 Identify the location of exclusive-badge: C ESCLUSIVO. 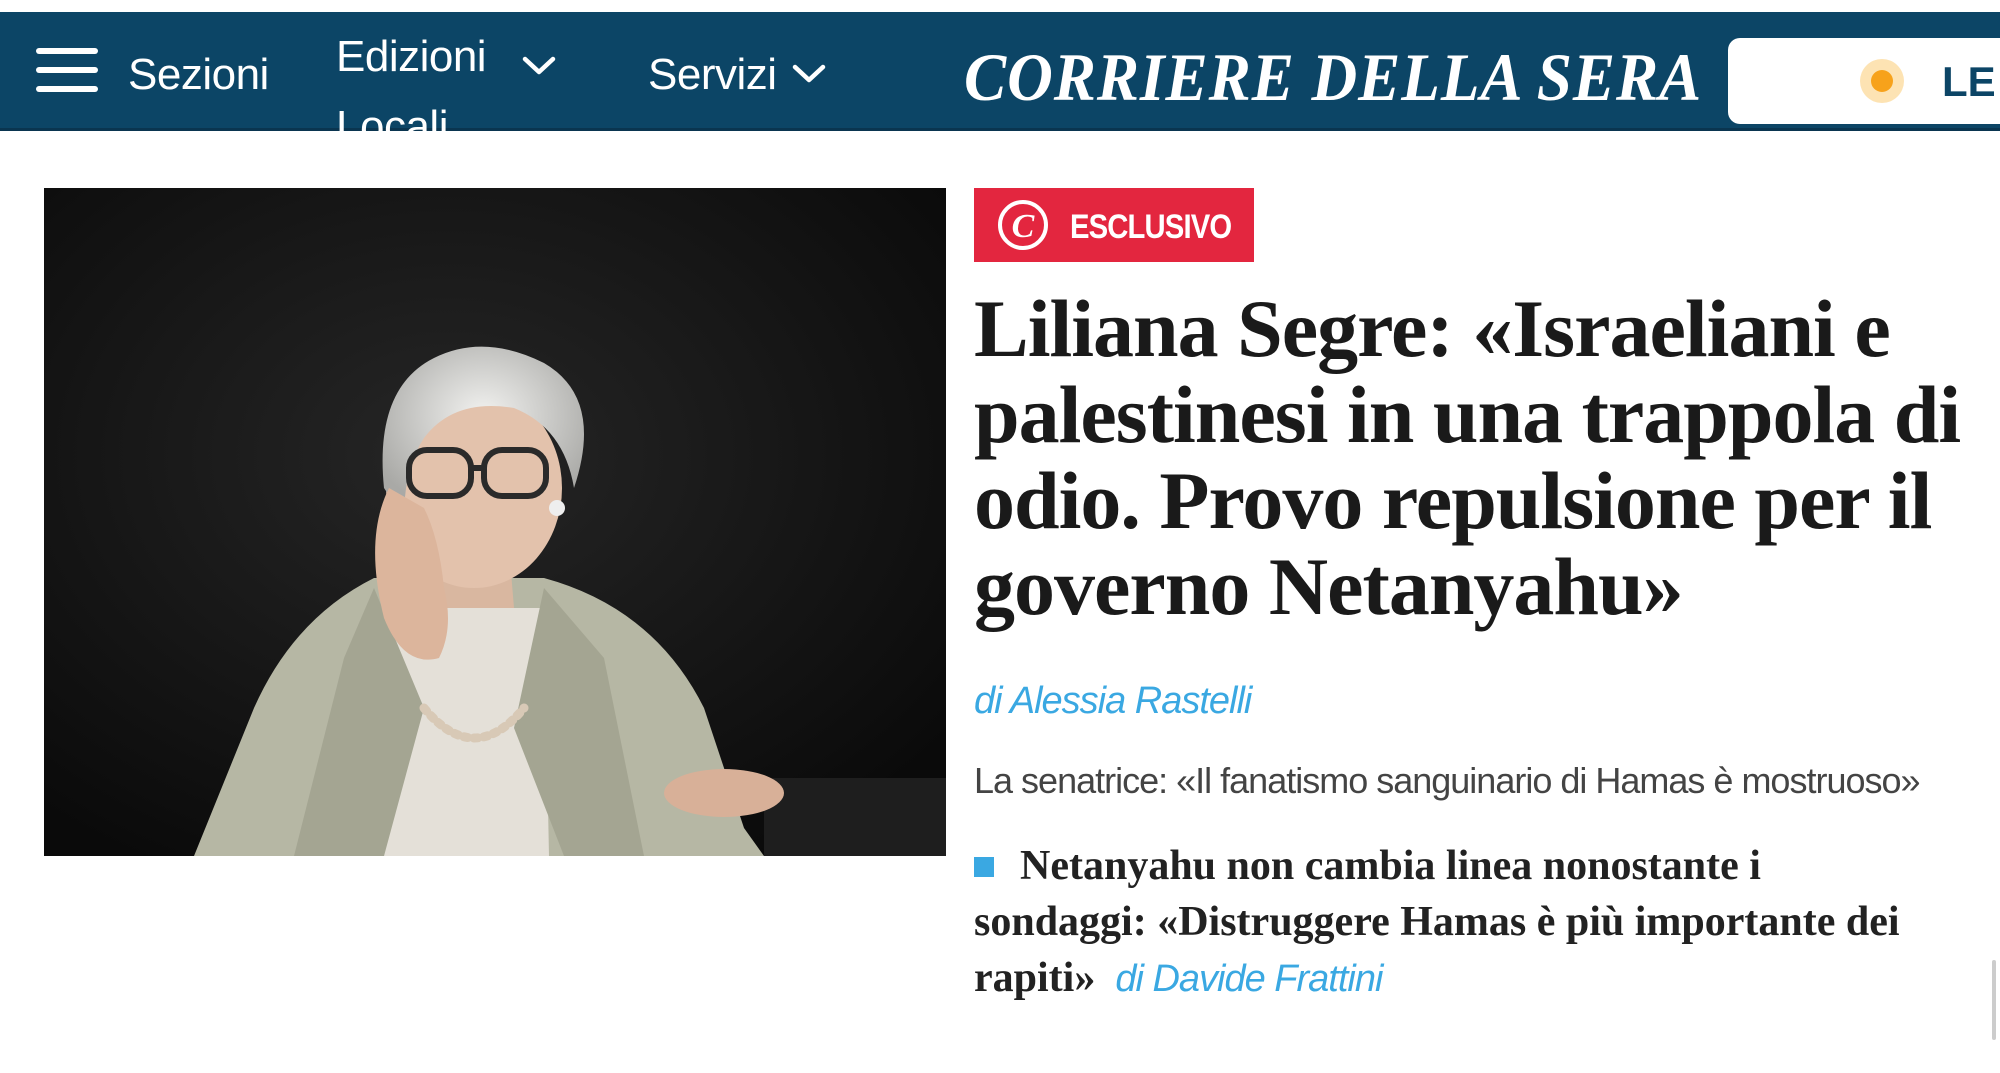
(1114, 225).